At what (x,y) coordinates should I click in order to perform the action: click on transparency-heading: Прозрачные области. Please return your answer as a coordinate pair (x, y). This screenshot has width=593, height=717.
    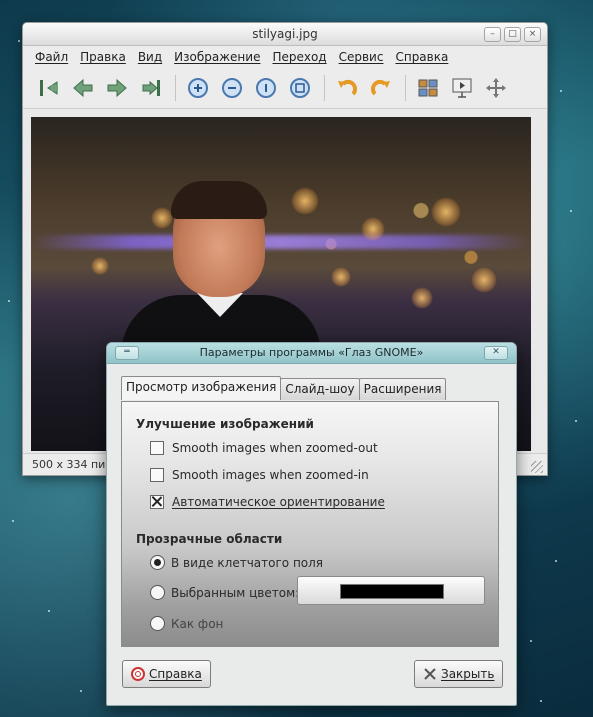
    Looking at the image, I should click on (209, 539).